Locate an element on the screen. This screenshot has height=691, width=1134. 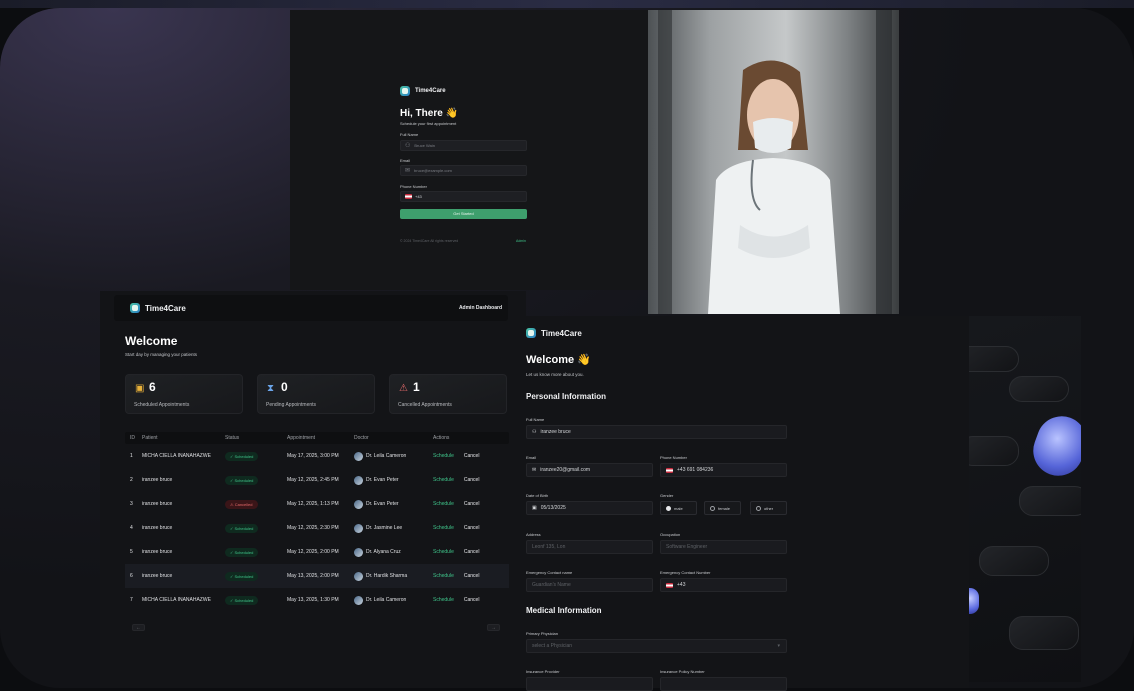
phone-input: +43 is located at coordinates (463, 196).